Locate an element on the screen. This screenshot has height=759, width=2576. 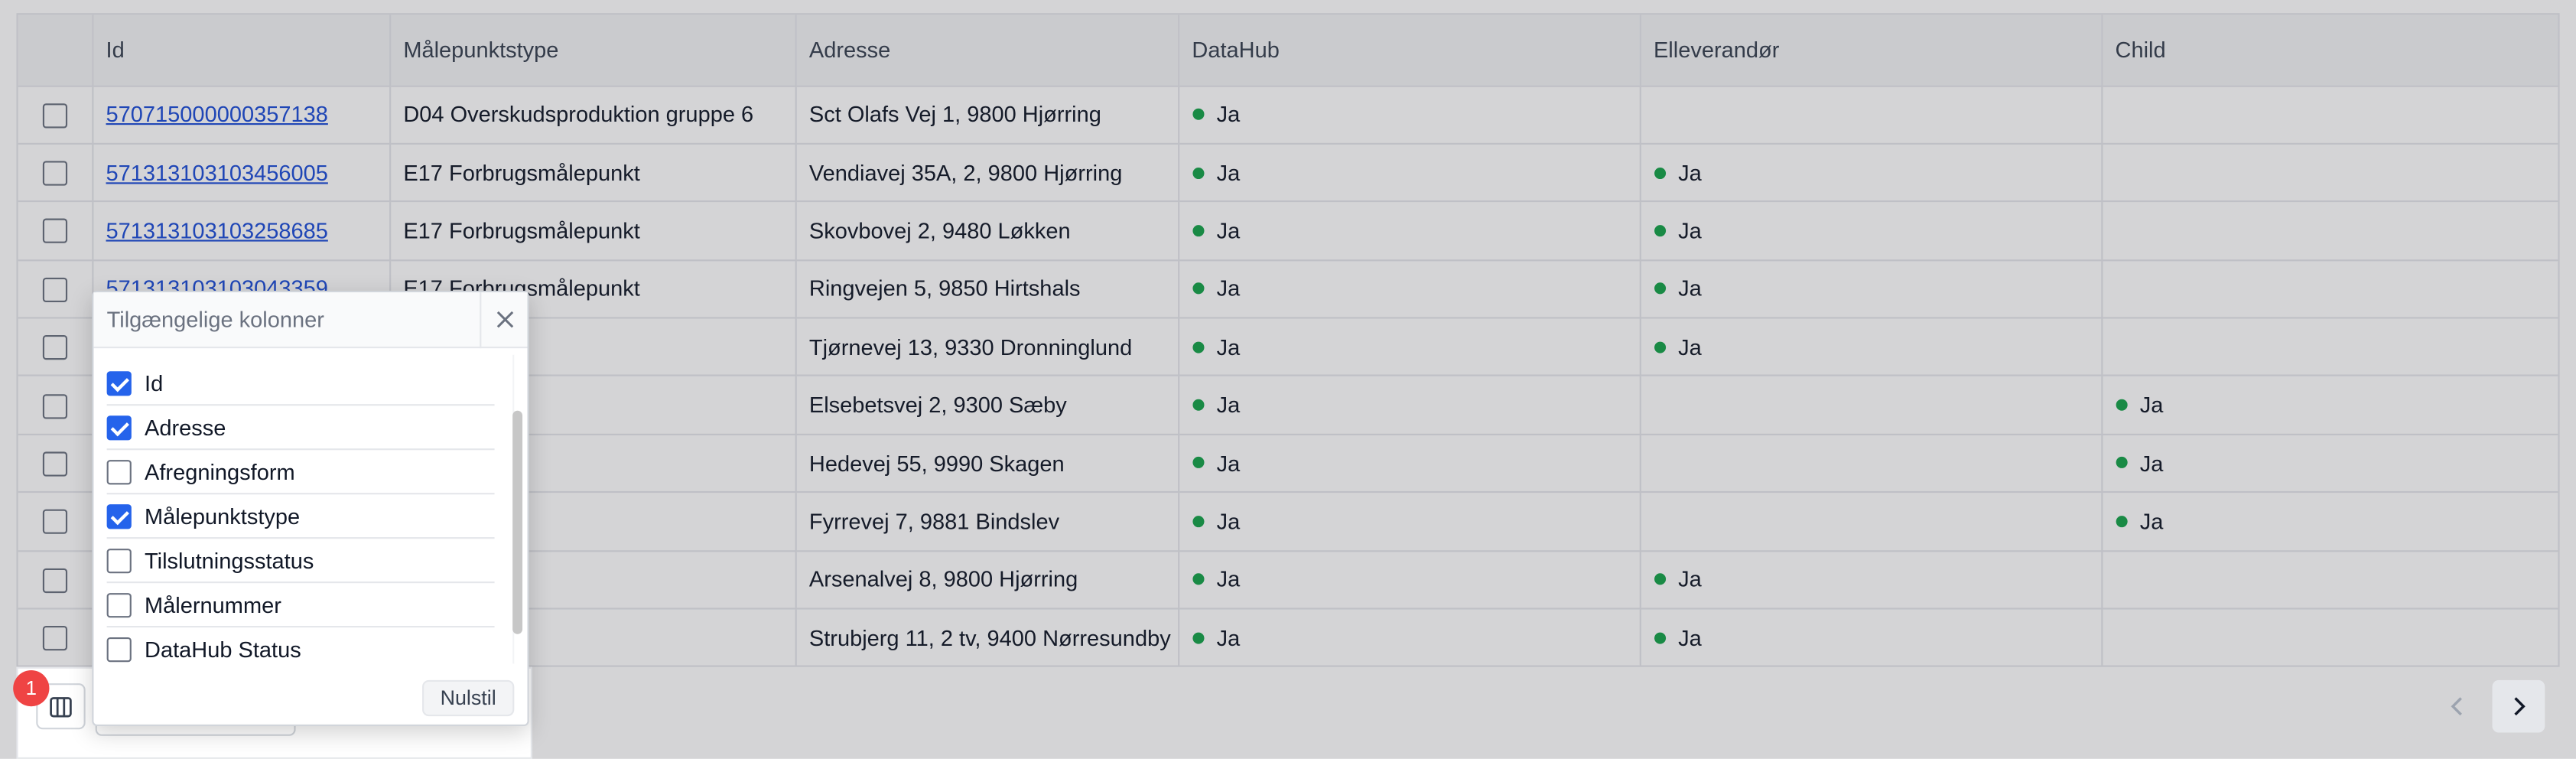
popover-header: Tilgængelige kolonner is located at coordinates (310, 320).